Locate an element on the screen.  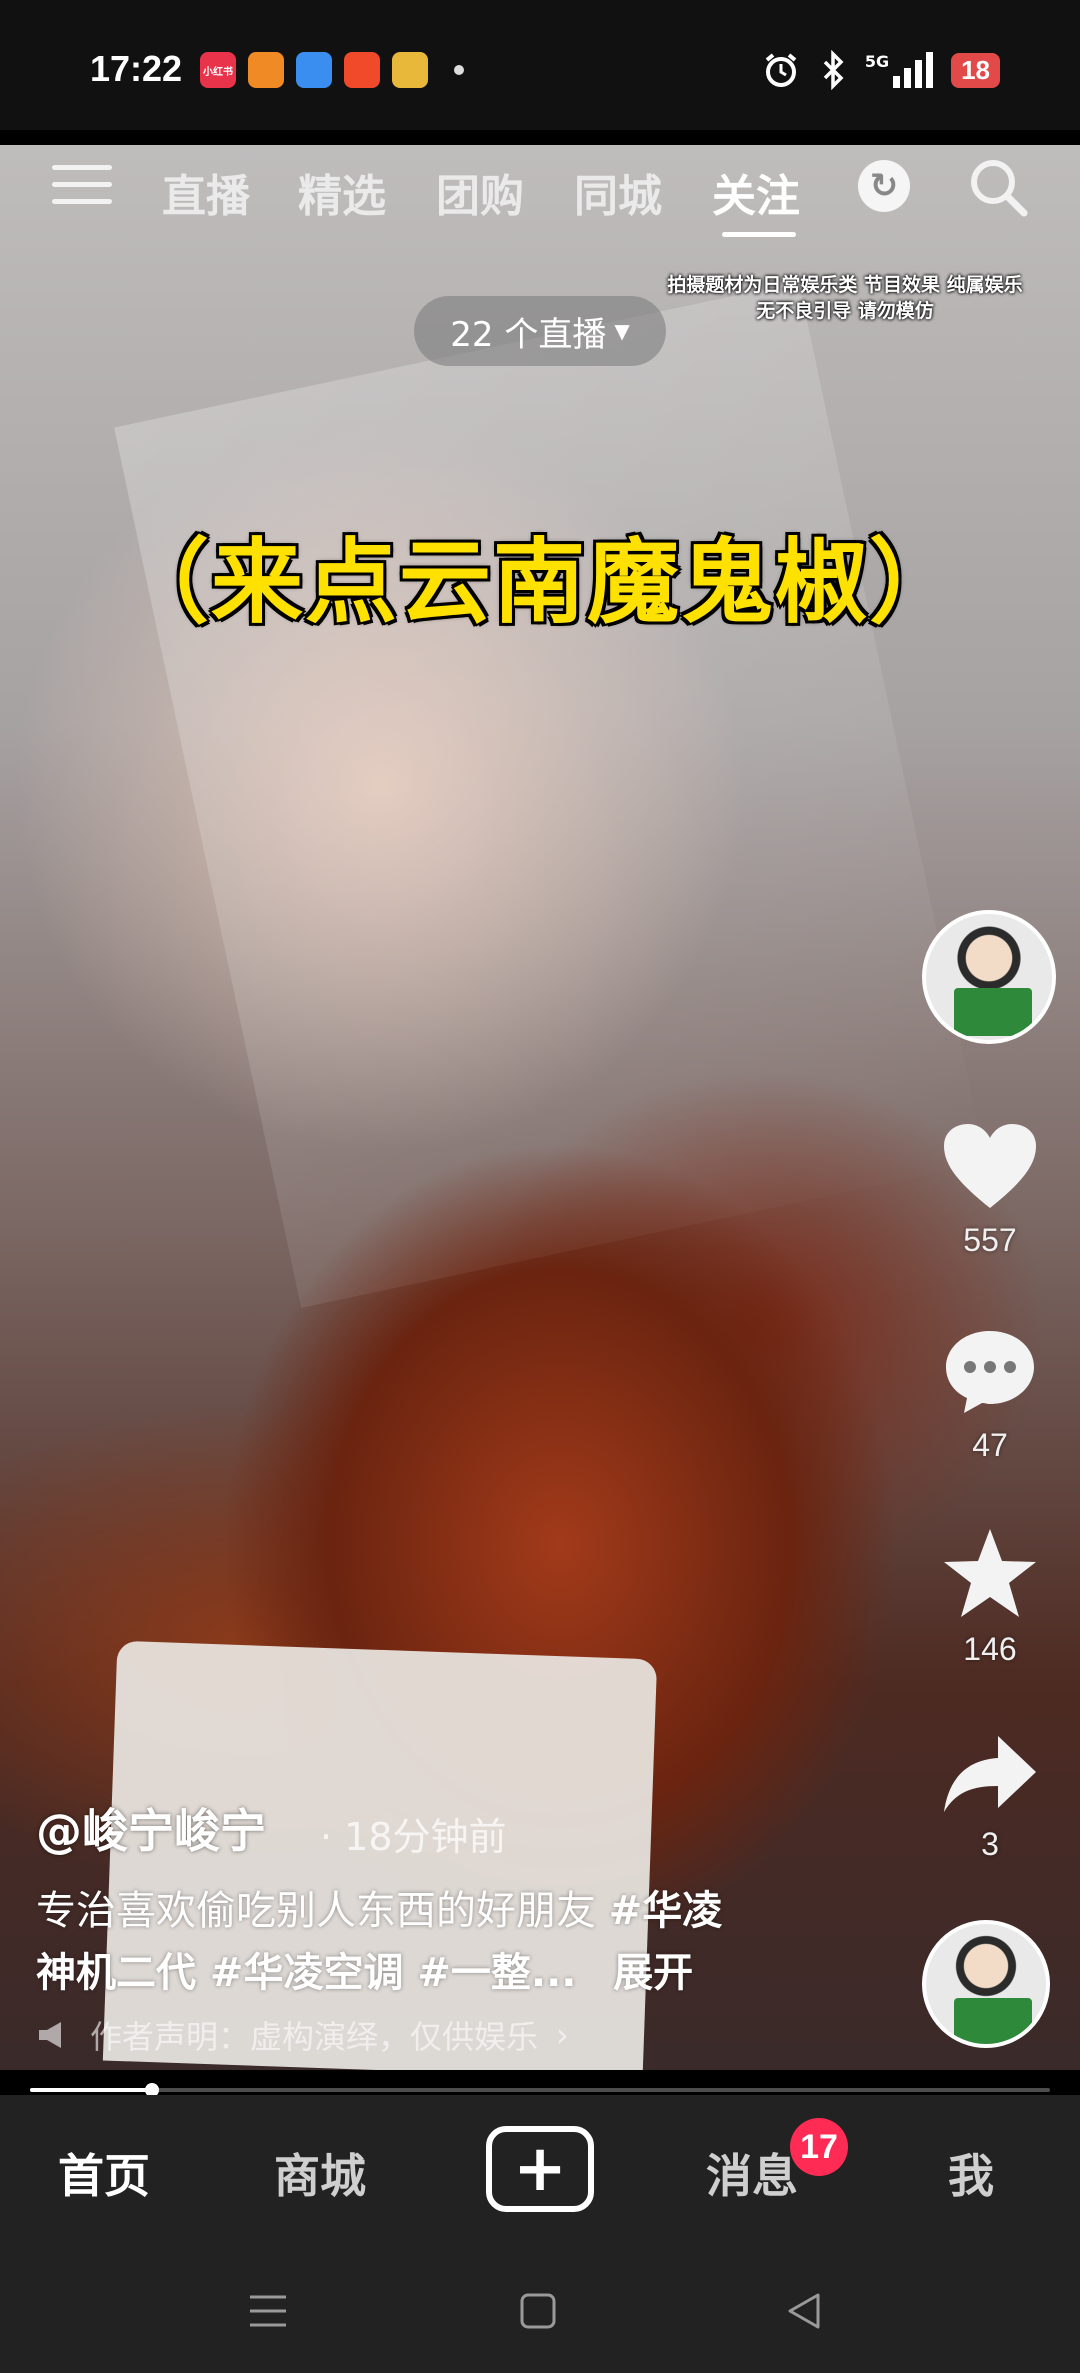
like-button: 557 is located at coordinates (990, 1189).